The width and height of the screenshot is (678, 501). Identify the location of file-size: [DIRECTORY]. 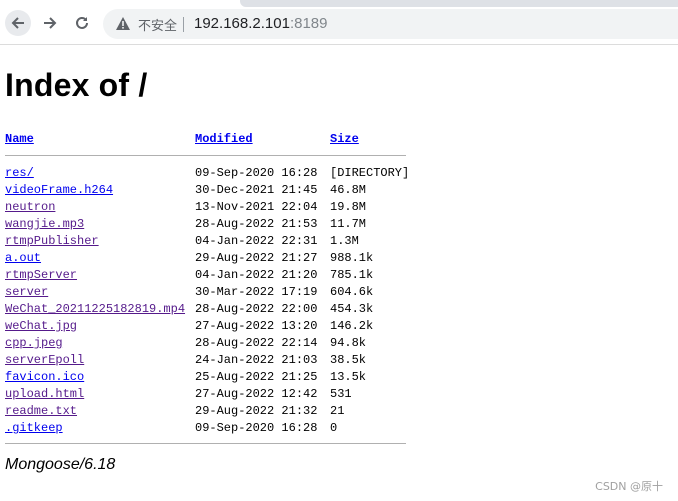
(370, 173).